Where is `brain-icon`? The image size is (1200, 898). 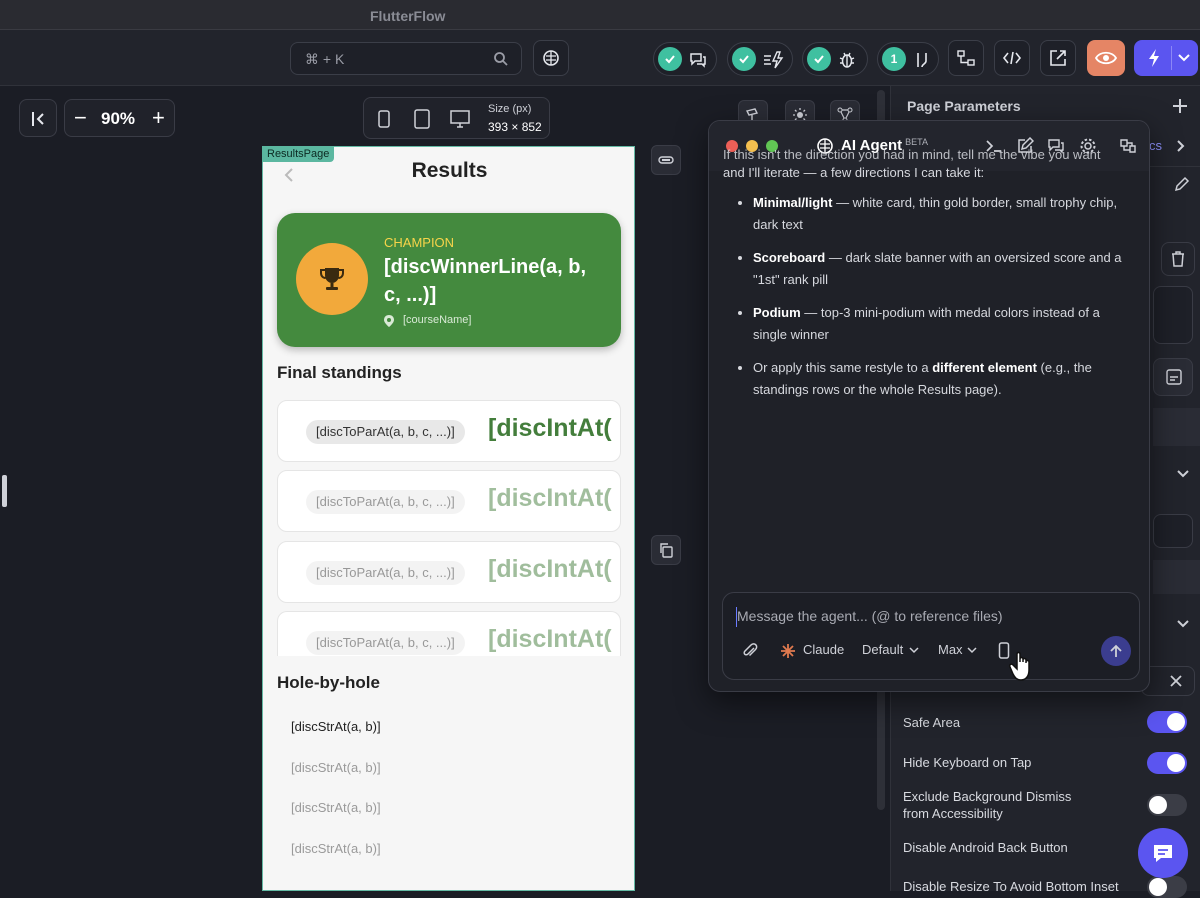
brain-icon is located at coordinates (551, 58).